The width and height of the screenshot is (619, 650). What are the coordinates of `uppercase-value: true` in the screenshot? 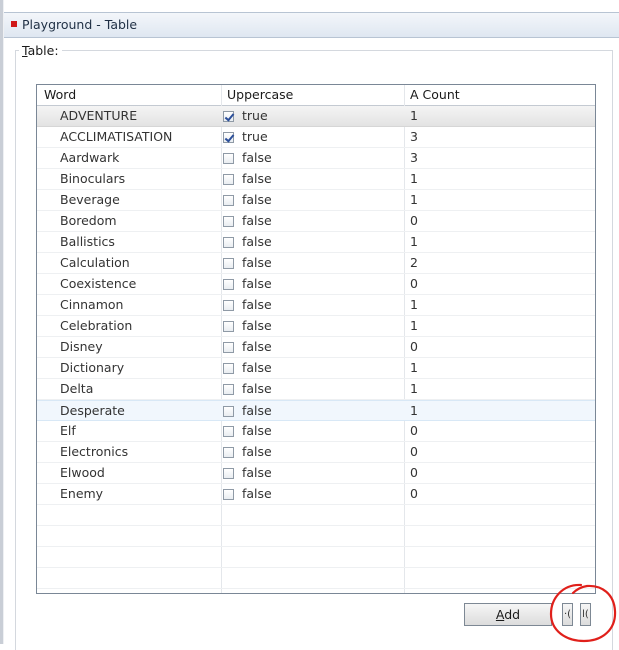 It's located at (255, 136).